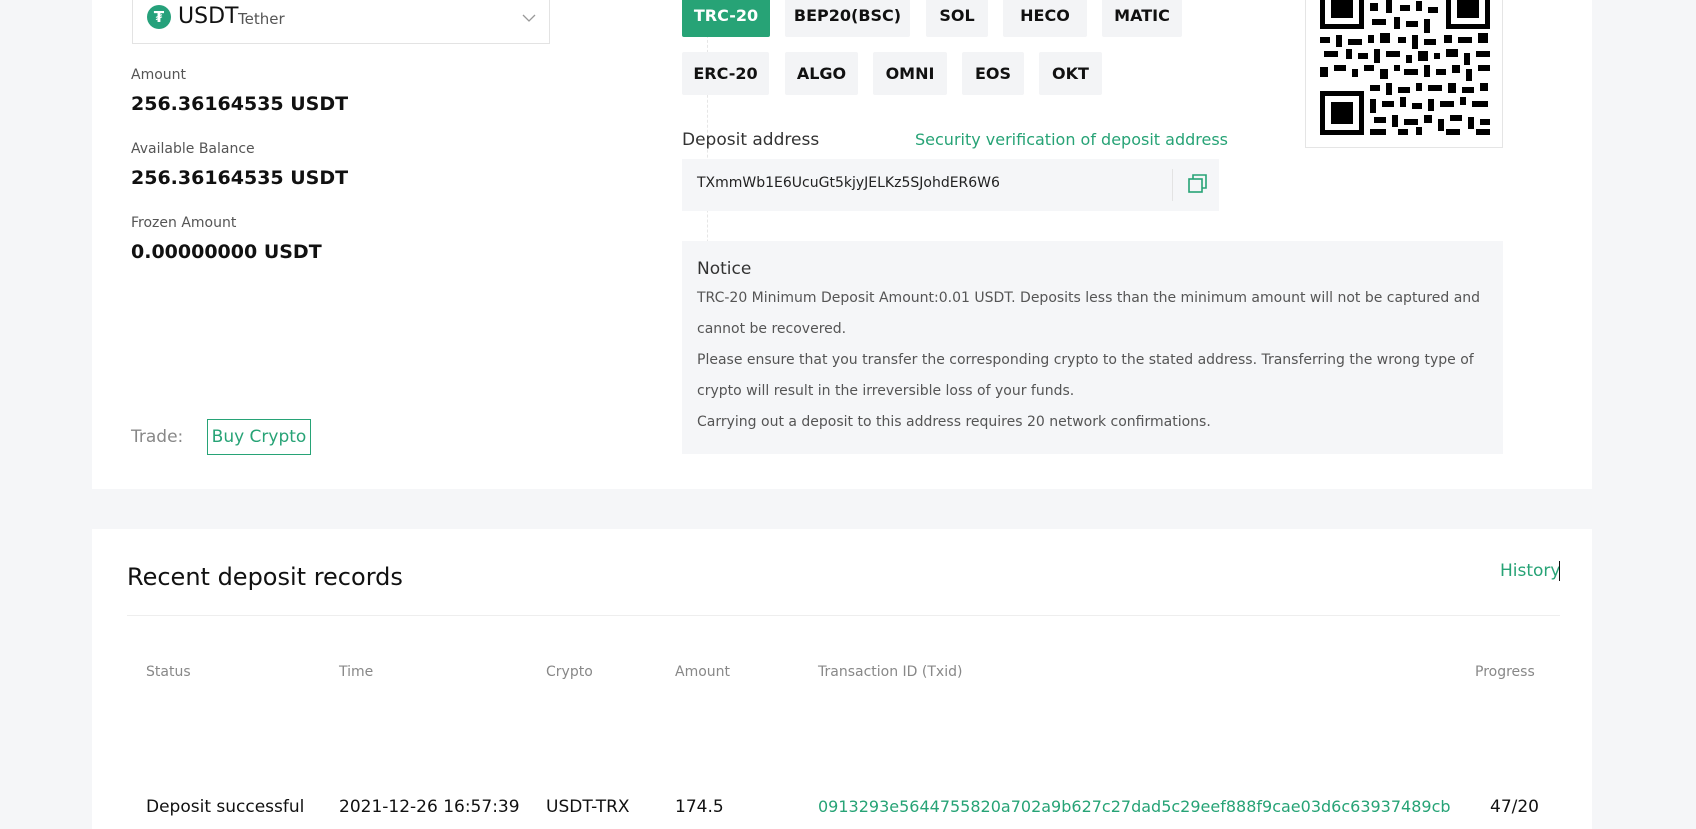 The image size is (1696, 829). I want to click on frozen-amount-label: Frozen Amount, so click(184, 223).